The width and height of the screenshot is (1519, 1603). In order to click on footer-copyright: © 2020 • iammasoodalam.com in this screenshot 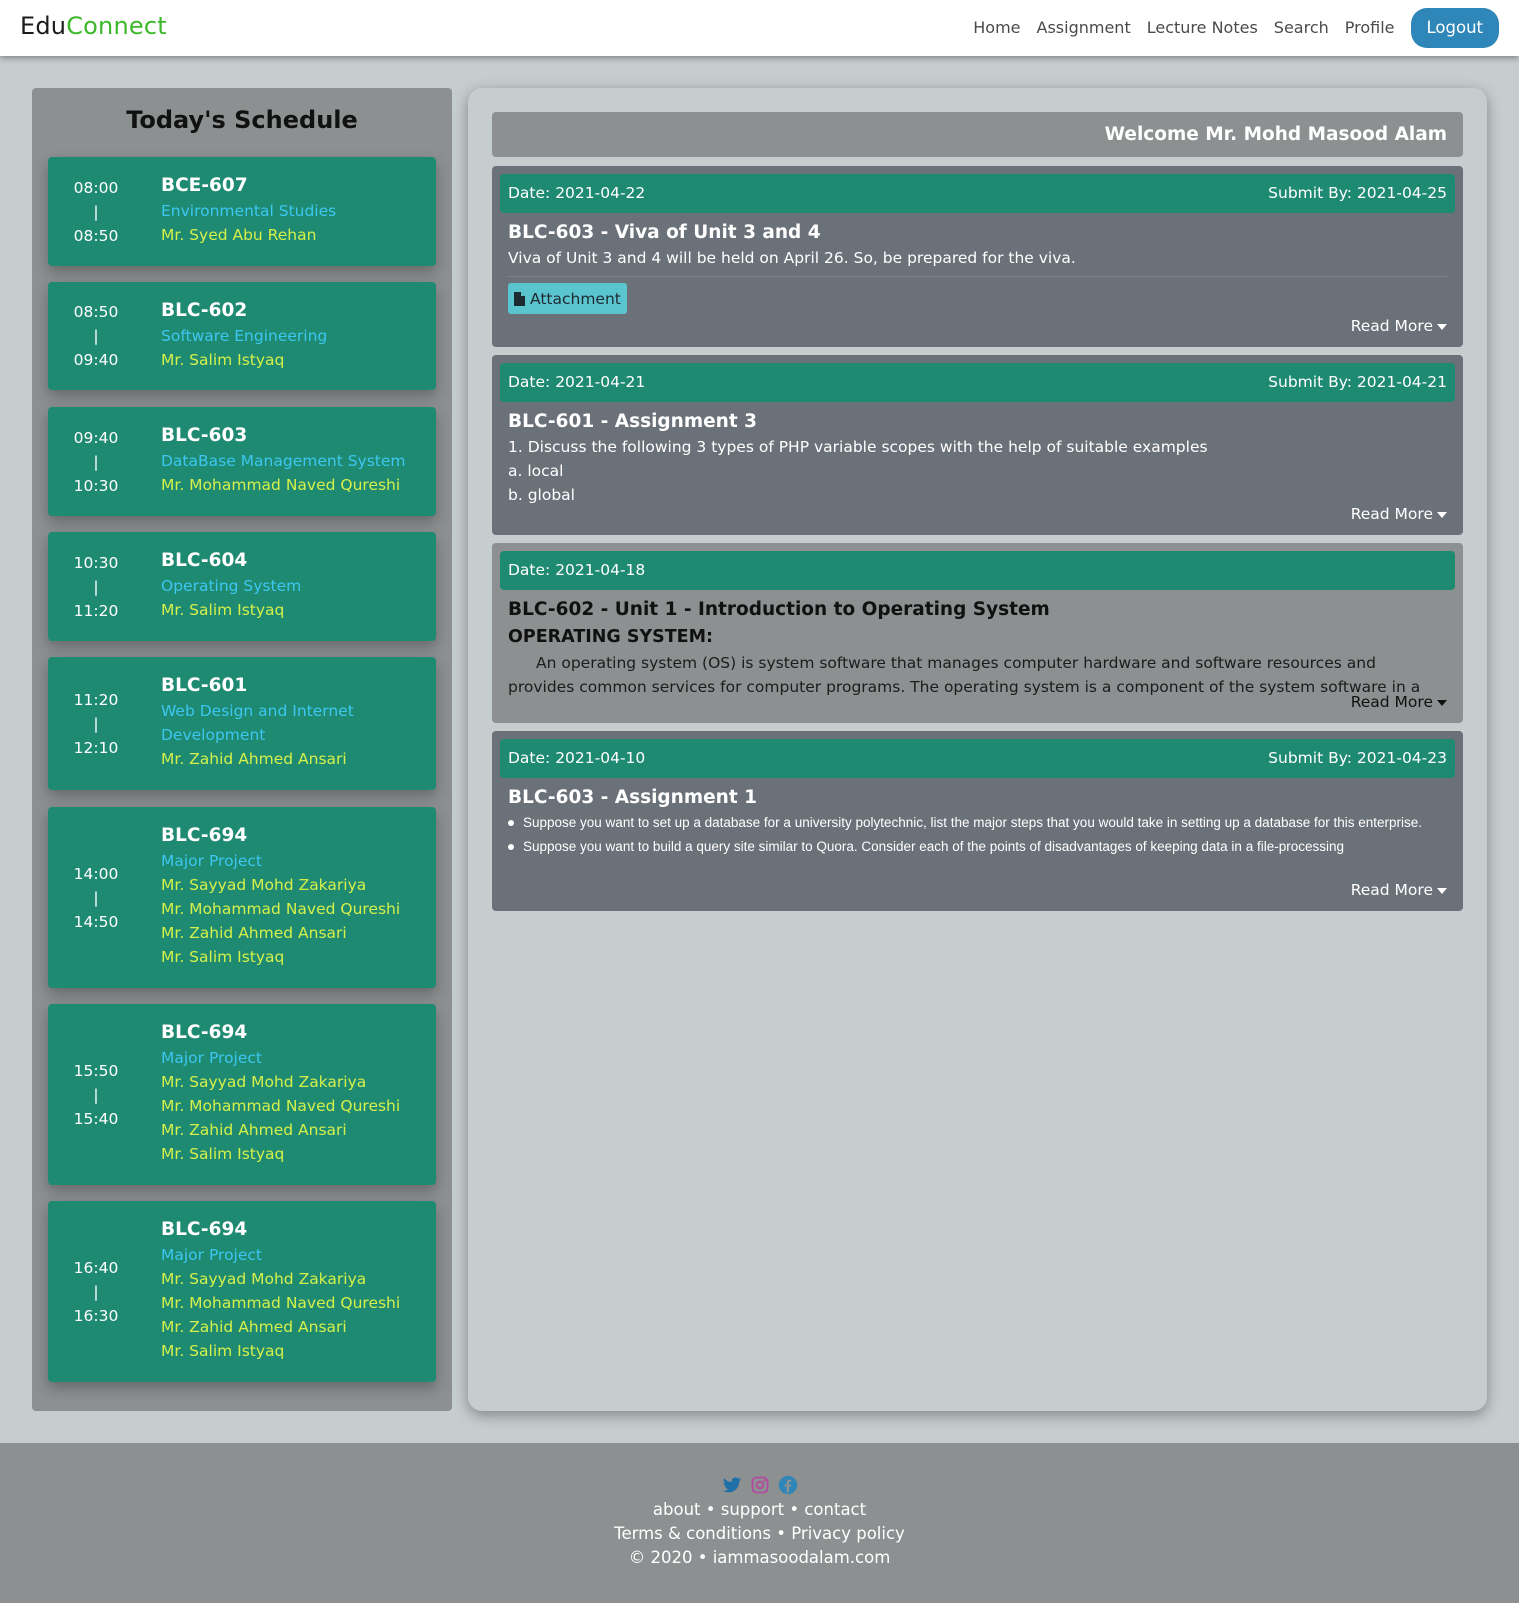, I will do `click(759, 1558)`.